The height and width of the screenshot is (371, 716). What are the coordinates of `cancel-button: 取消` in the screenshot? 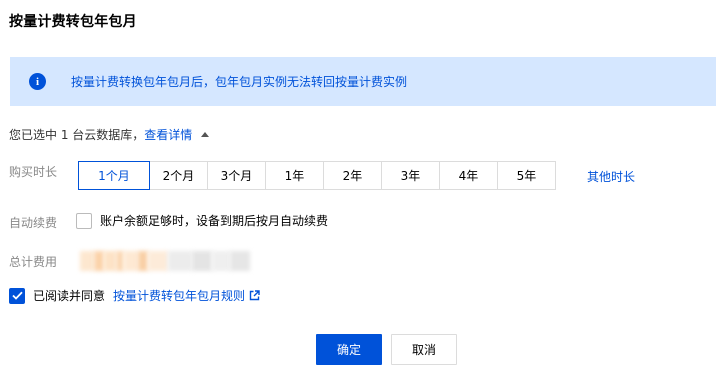 It's located at (424, 349).